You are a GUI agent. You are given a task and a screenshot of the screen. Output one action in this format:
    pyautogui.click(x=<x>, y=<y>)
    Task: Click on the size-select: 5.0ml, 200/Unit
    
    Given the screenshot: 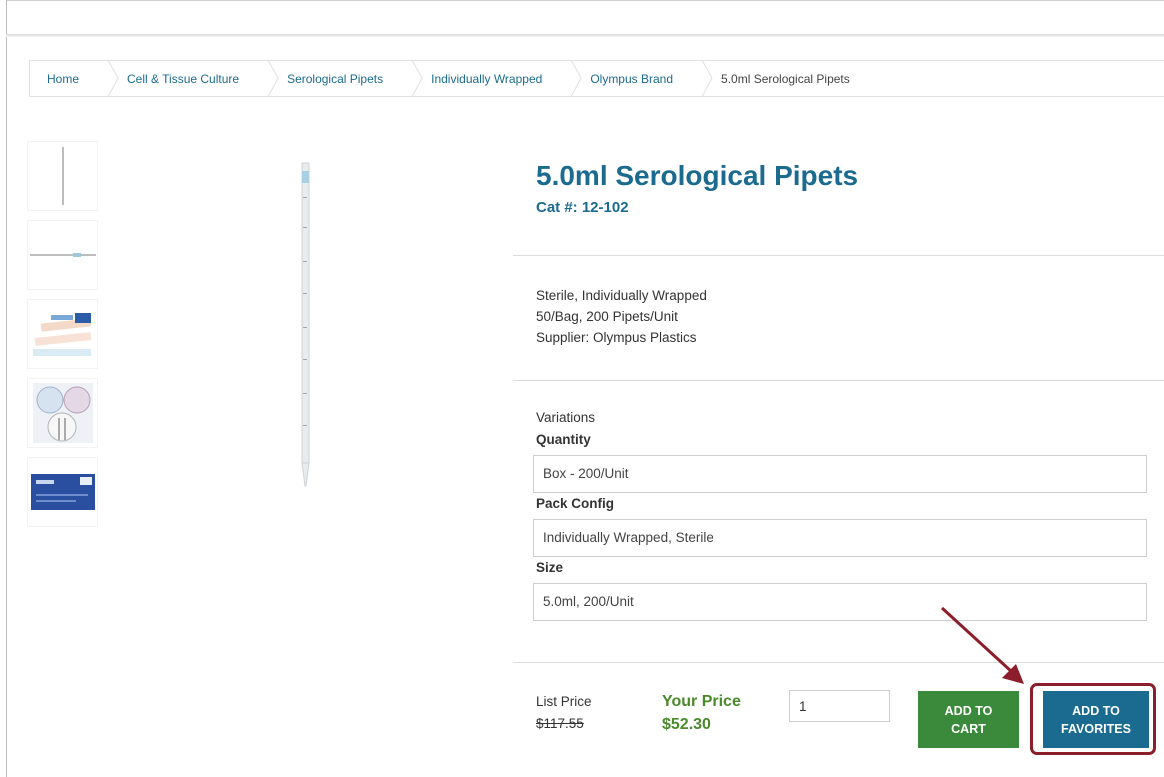 What is the action you would take?
    pyautogui.click(x=840, y=602)
    